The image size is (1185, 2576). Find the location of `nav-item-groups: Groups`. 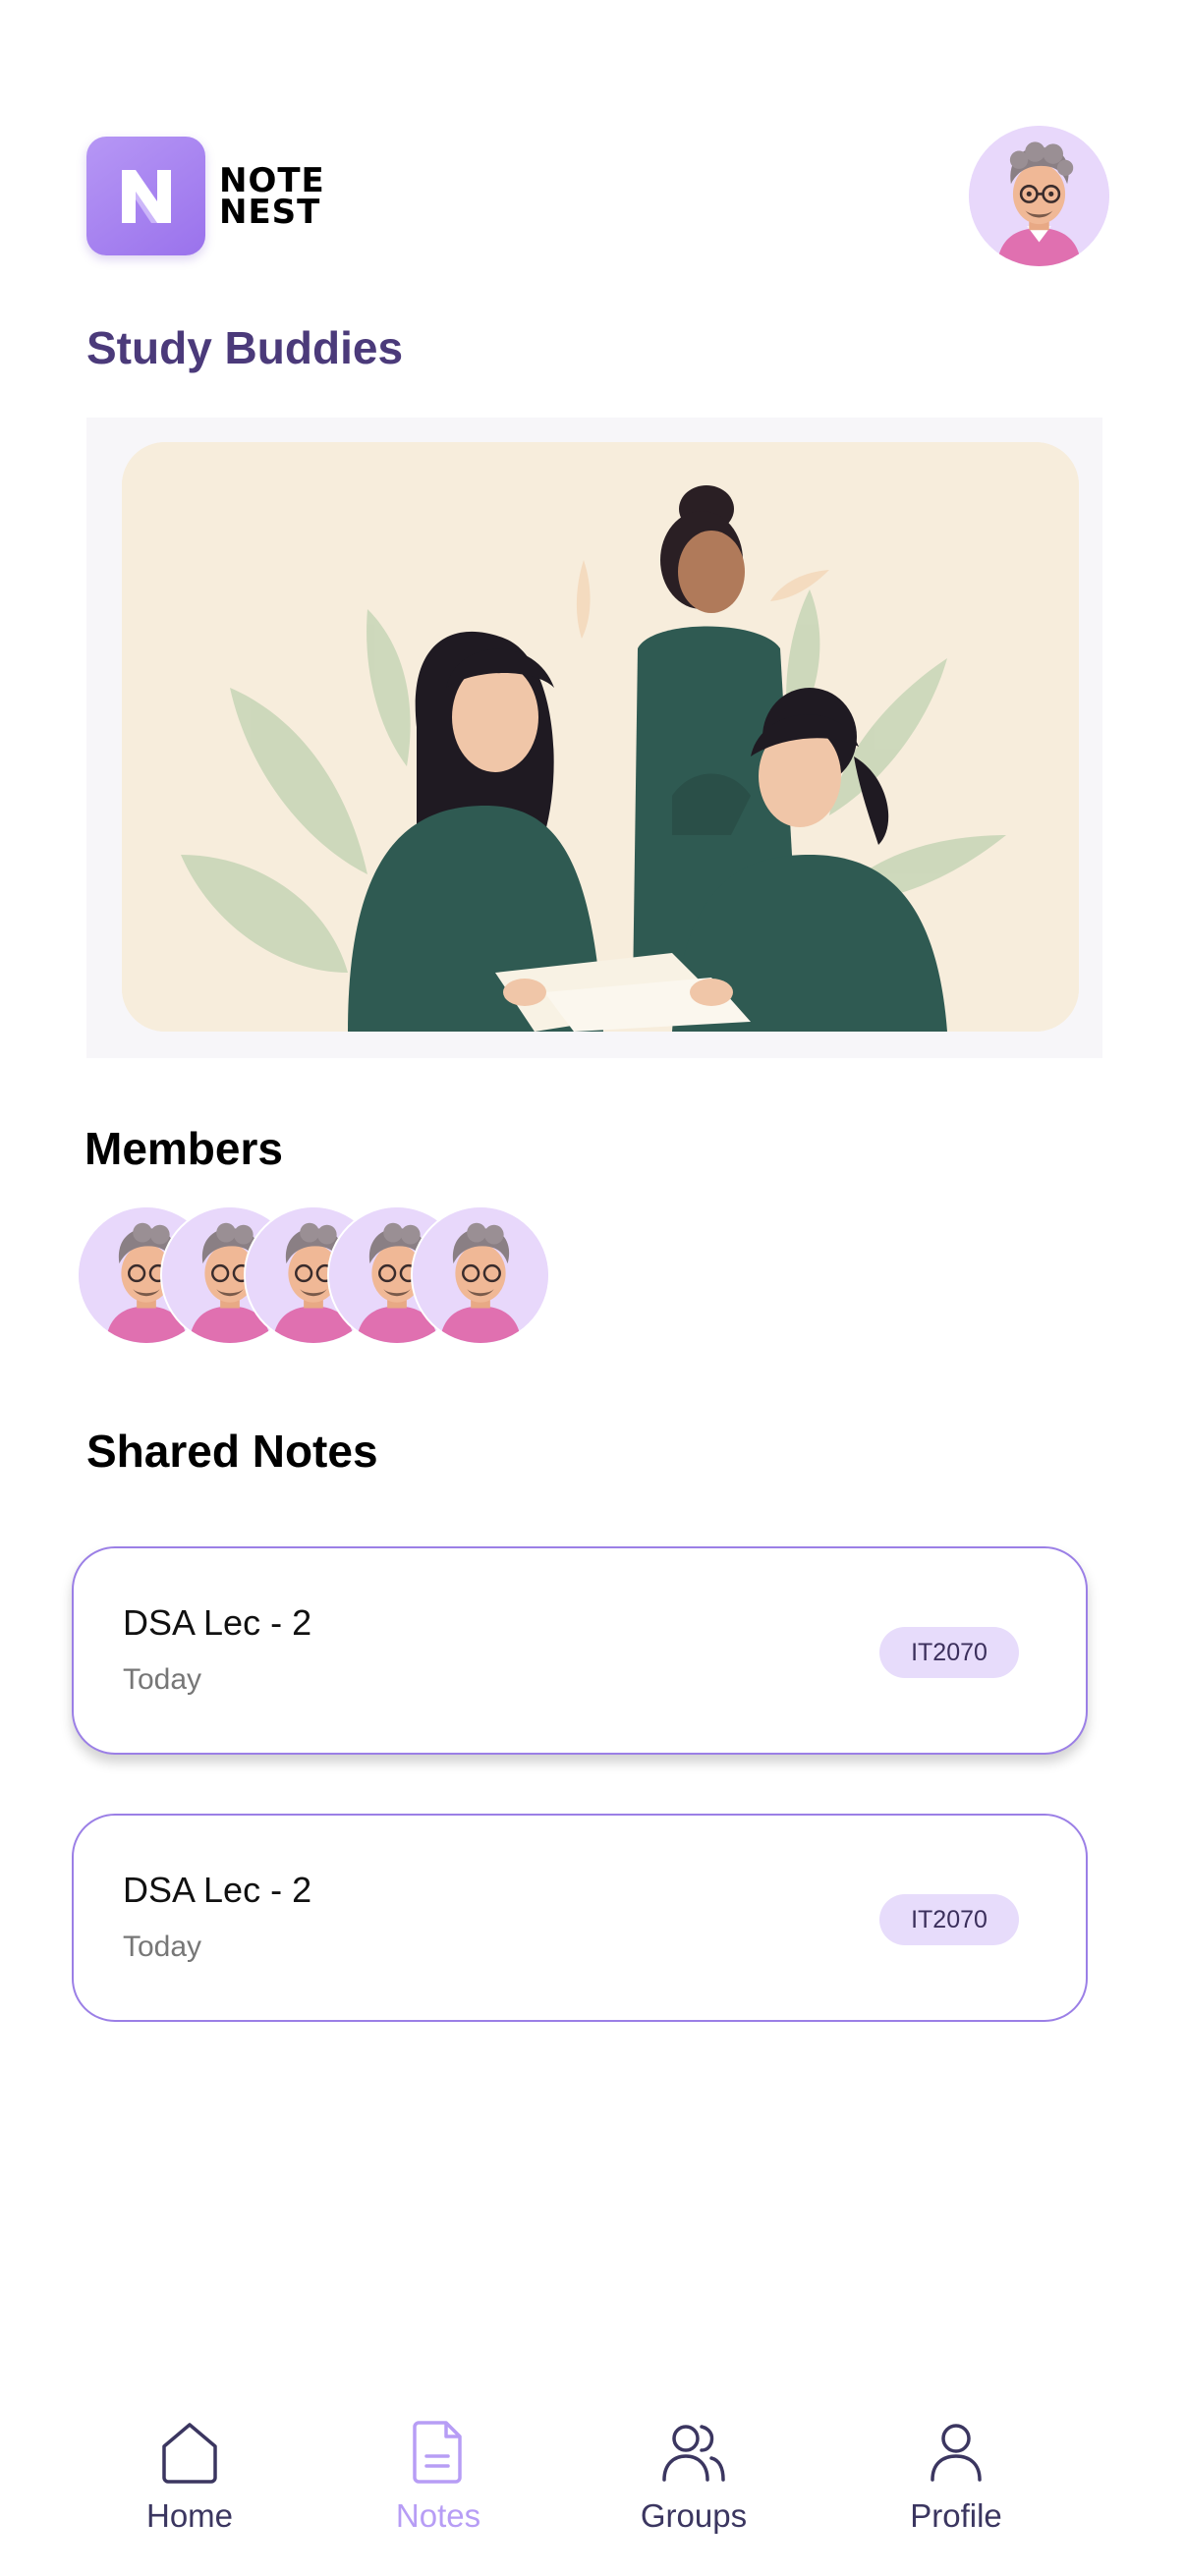

nav-item-groups: Groups is located at coordinates (693, 2476).